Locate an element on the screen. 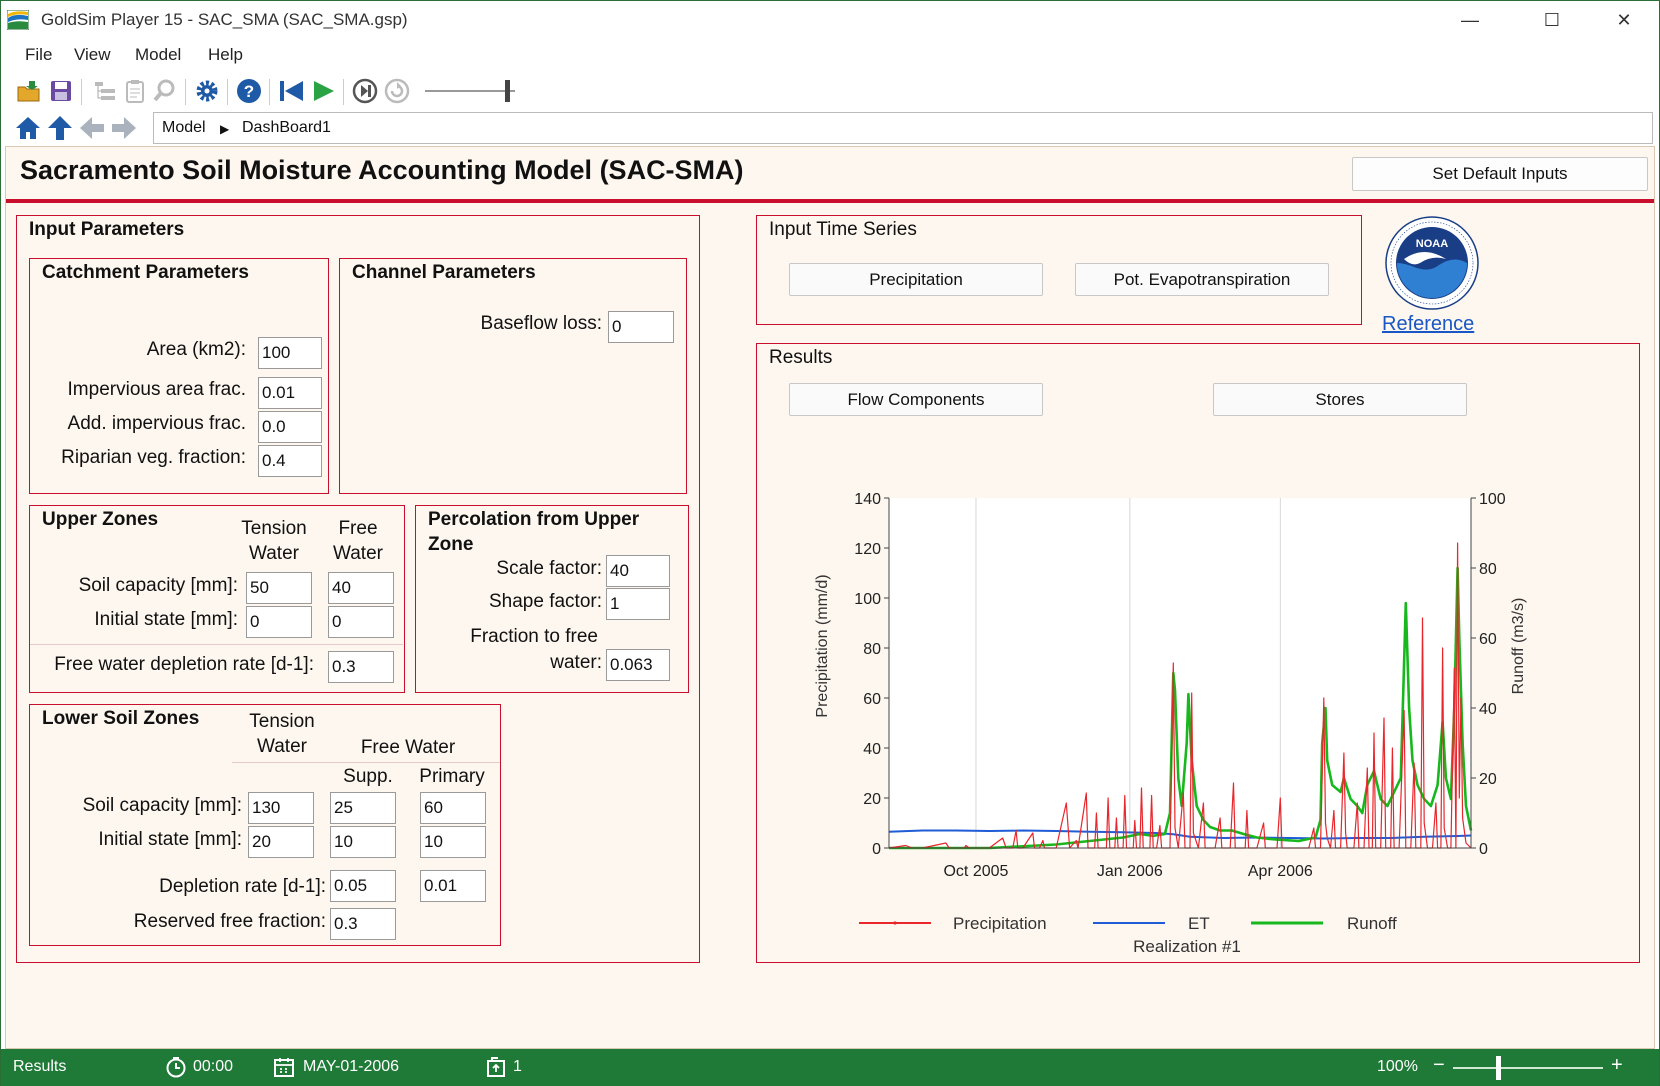 The height and width of the screenshot is (1086, 1660). status-time: 00:00 is located at coordinates (213, 1066).